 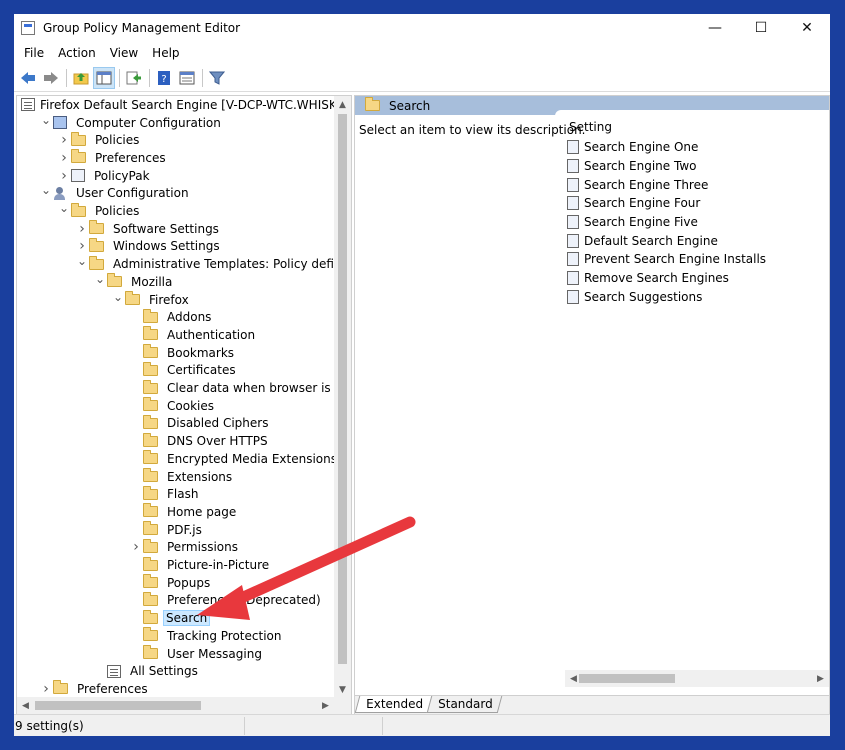 I want to click on tree-item-software-settings: › Software Settings, so click(x=149, y=229).